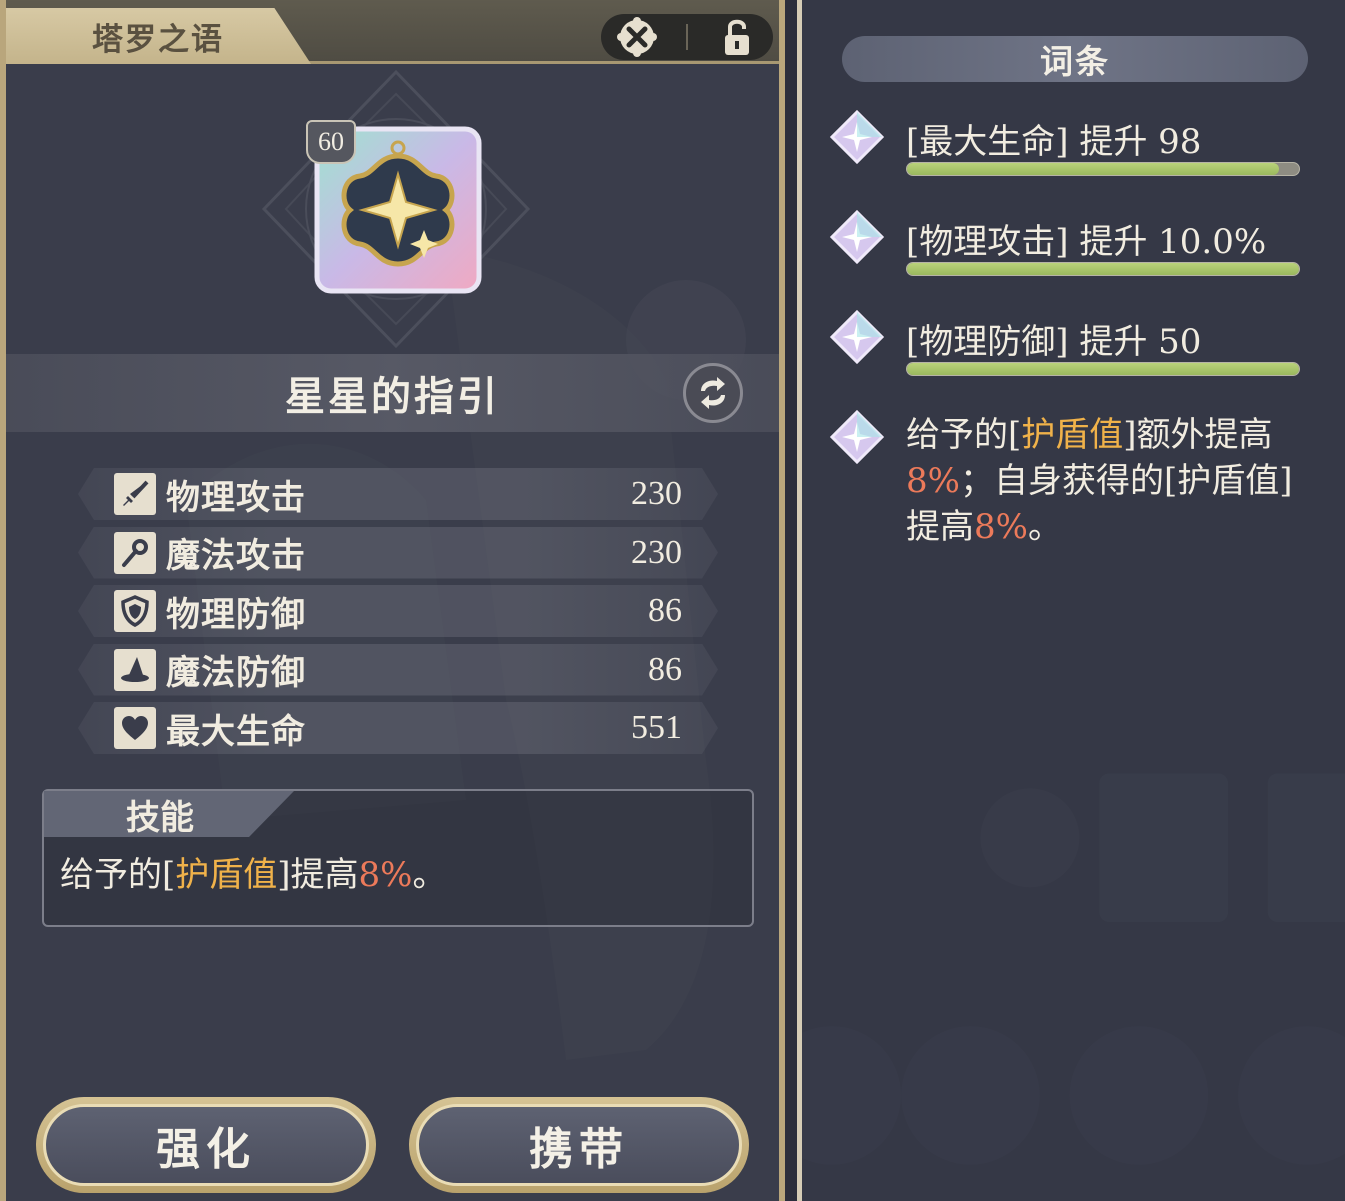  What do you see at coordinates (964, 435) in the screenshot?
I see `special-text-part: 给予的[` at bounding box center [964, 435].